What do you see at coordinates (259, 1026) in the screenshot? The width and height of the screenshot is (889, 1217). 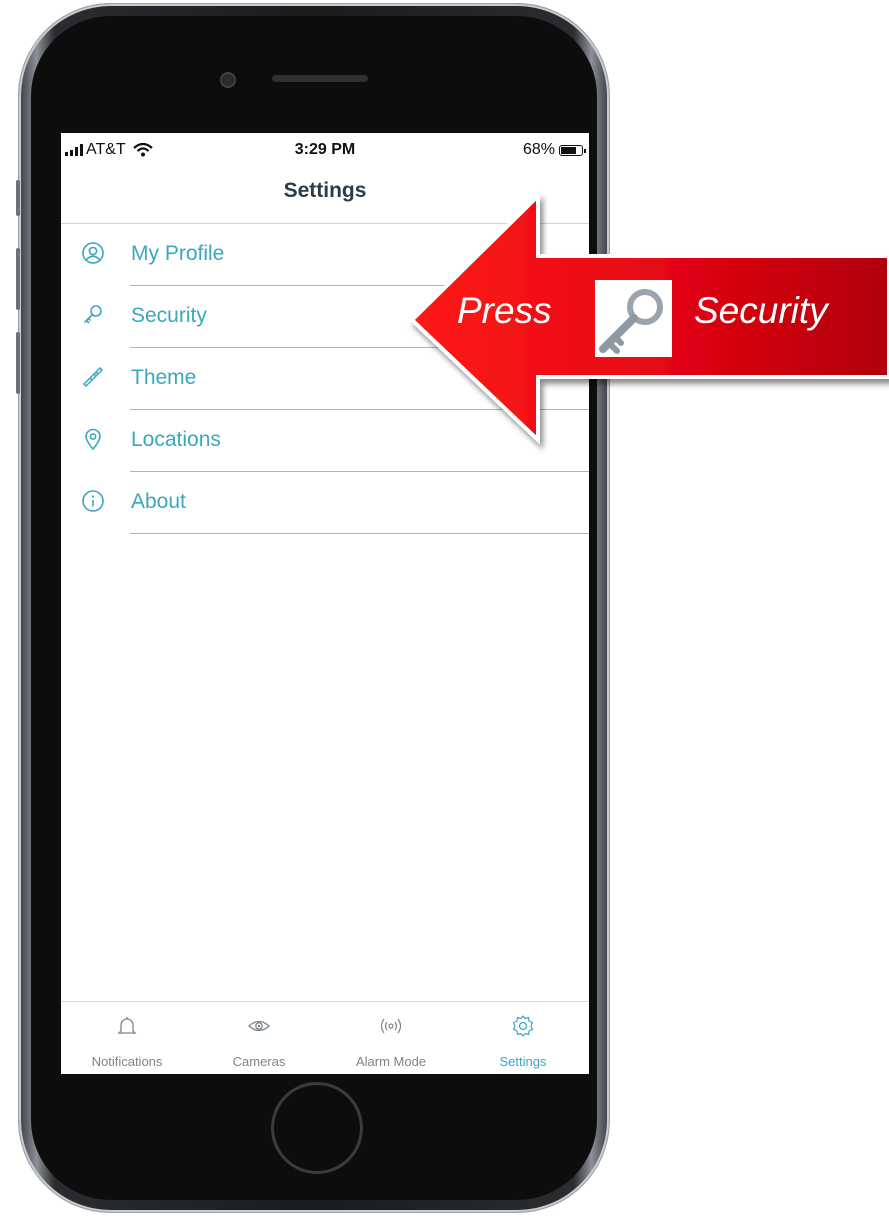 I see `eye-icon` at bounding box center [259, 1026].